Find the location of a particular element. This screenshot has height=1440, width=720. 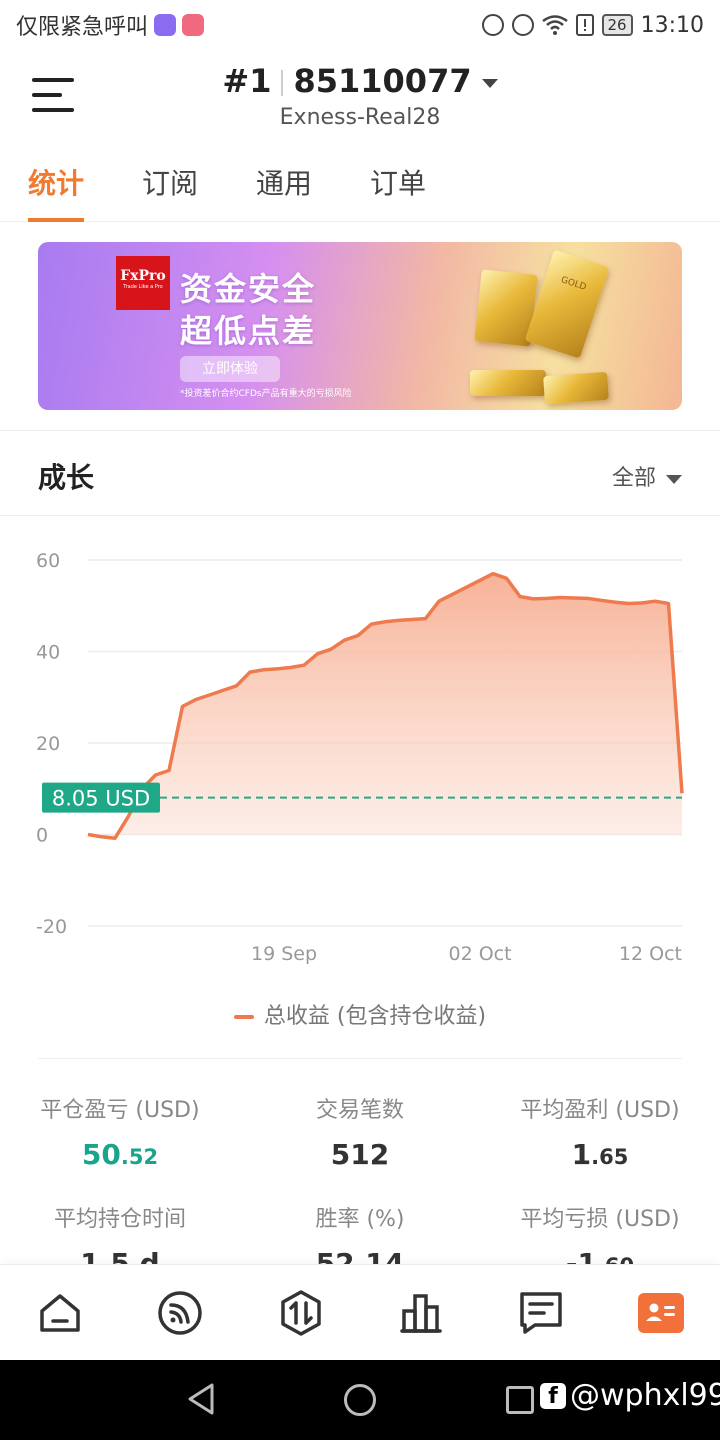

chart-bars-icon is located at coordinates (421, 1313).